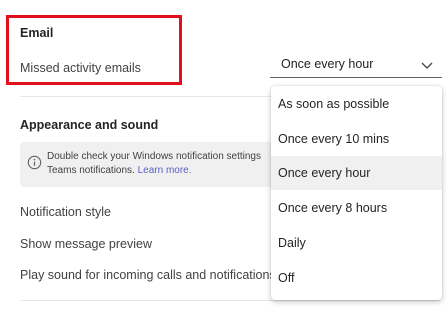 This screenshot has width=447, height=310. I want to click on section-divider-bottom, so click(230, 300).